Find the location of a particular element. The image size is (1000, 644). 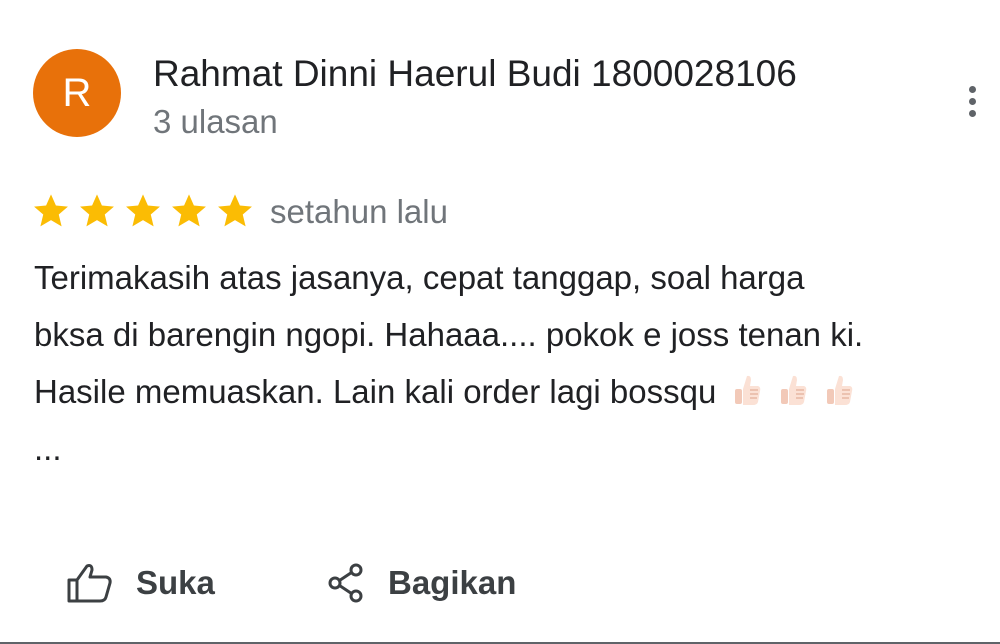

like-label: Suka is located at coordinates (175, 582).